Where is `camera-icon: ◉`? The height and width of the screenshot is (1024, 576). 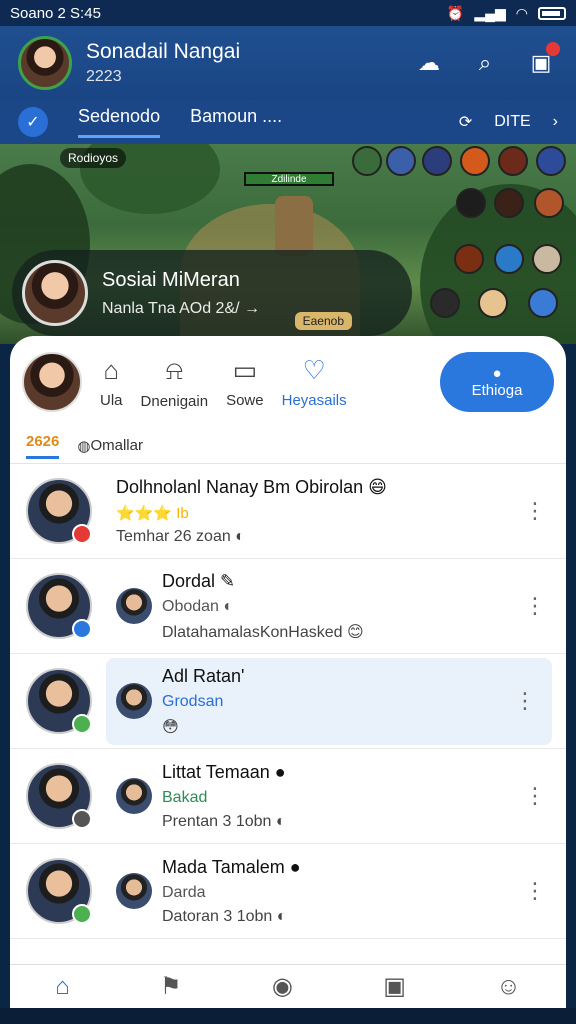 camera-icon: ◉ is located at coordinates (282, 986).